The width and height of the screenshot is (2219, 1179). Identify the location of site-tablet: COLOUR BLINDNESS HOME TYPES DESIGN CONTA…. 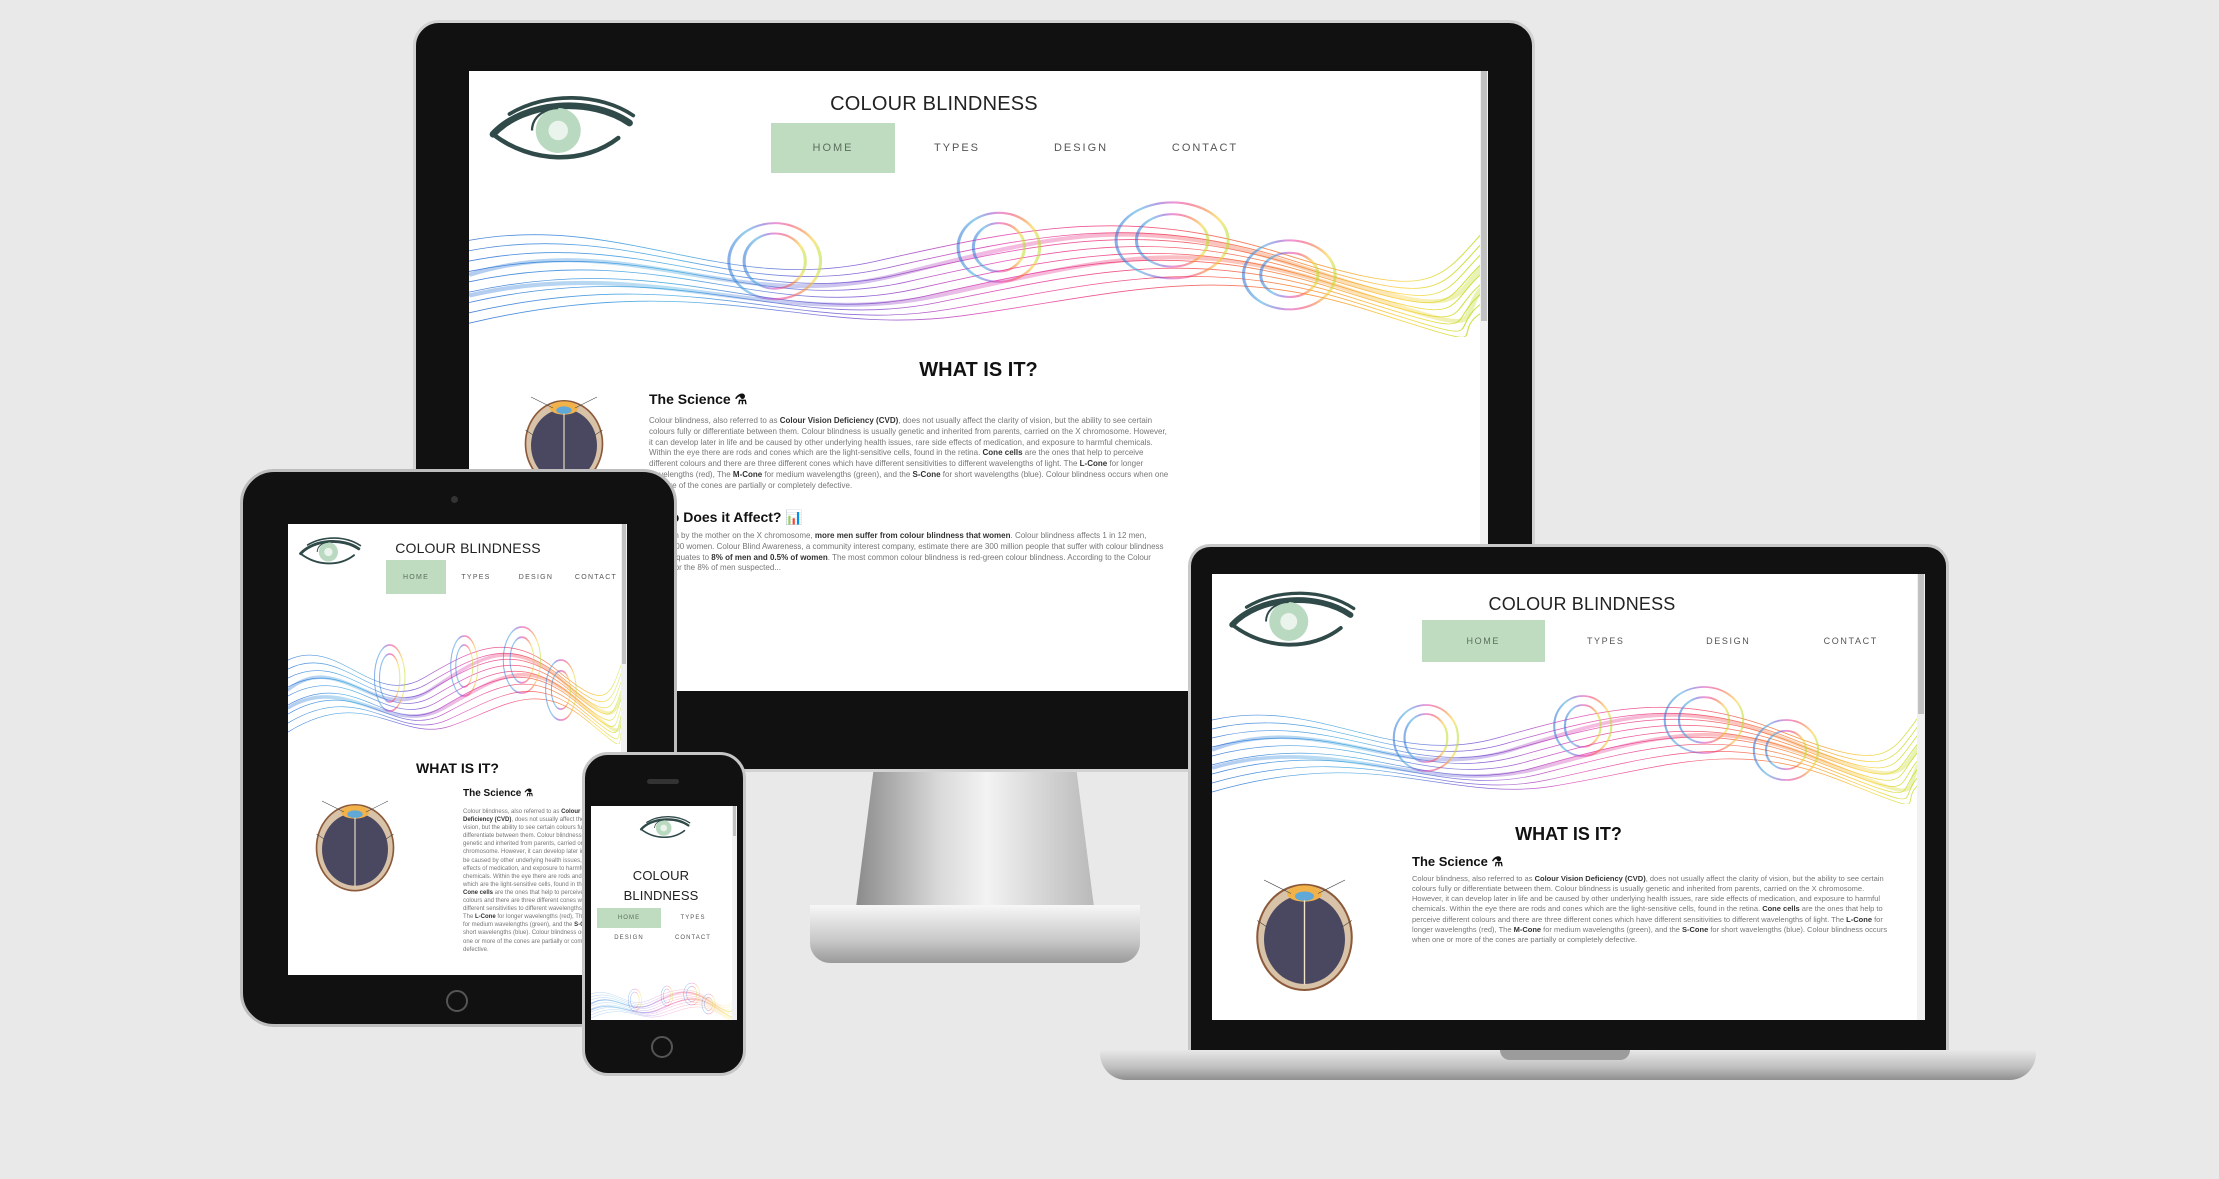
(457, 749).